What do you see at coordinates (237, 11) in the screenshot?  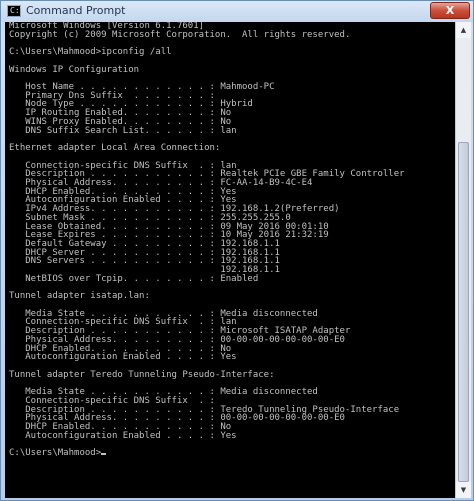 I see `title-bar: C:\ Command Prompt X` at bounding box center [237, 11].